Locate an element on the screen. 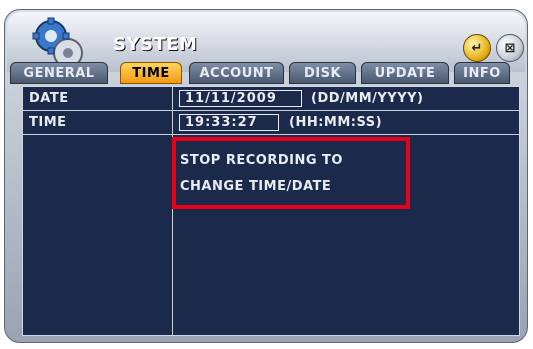  date-field: 11/11/2009 is located at coordinates (240, 98).